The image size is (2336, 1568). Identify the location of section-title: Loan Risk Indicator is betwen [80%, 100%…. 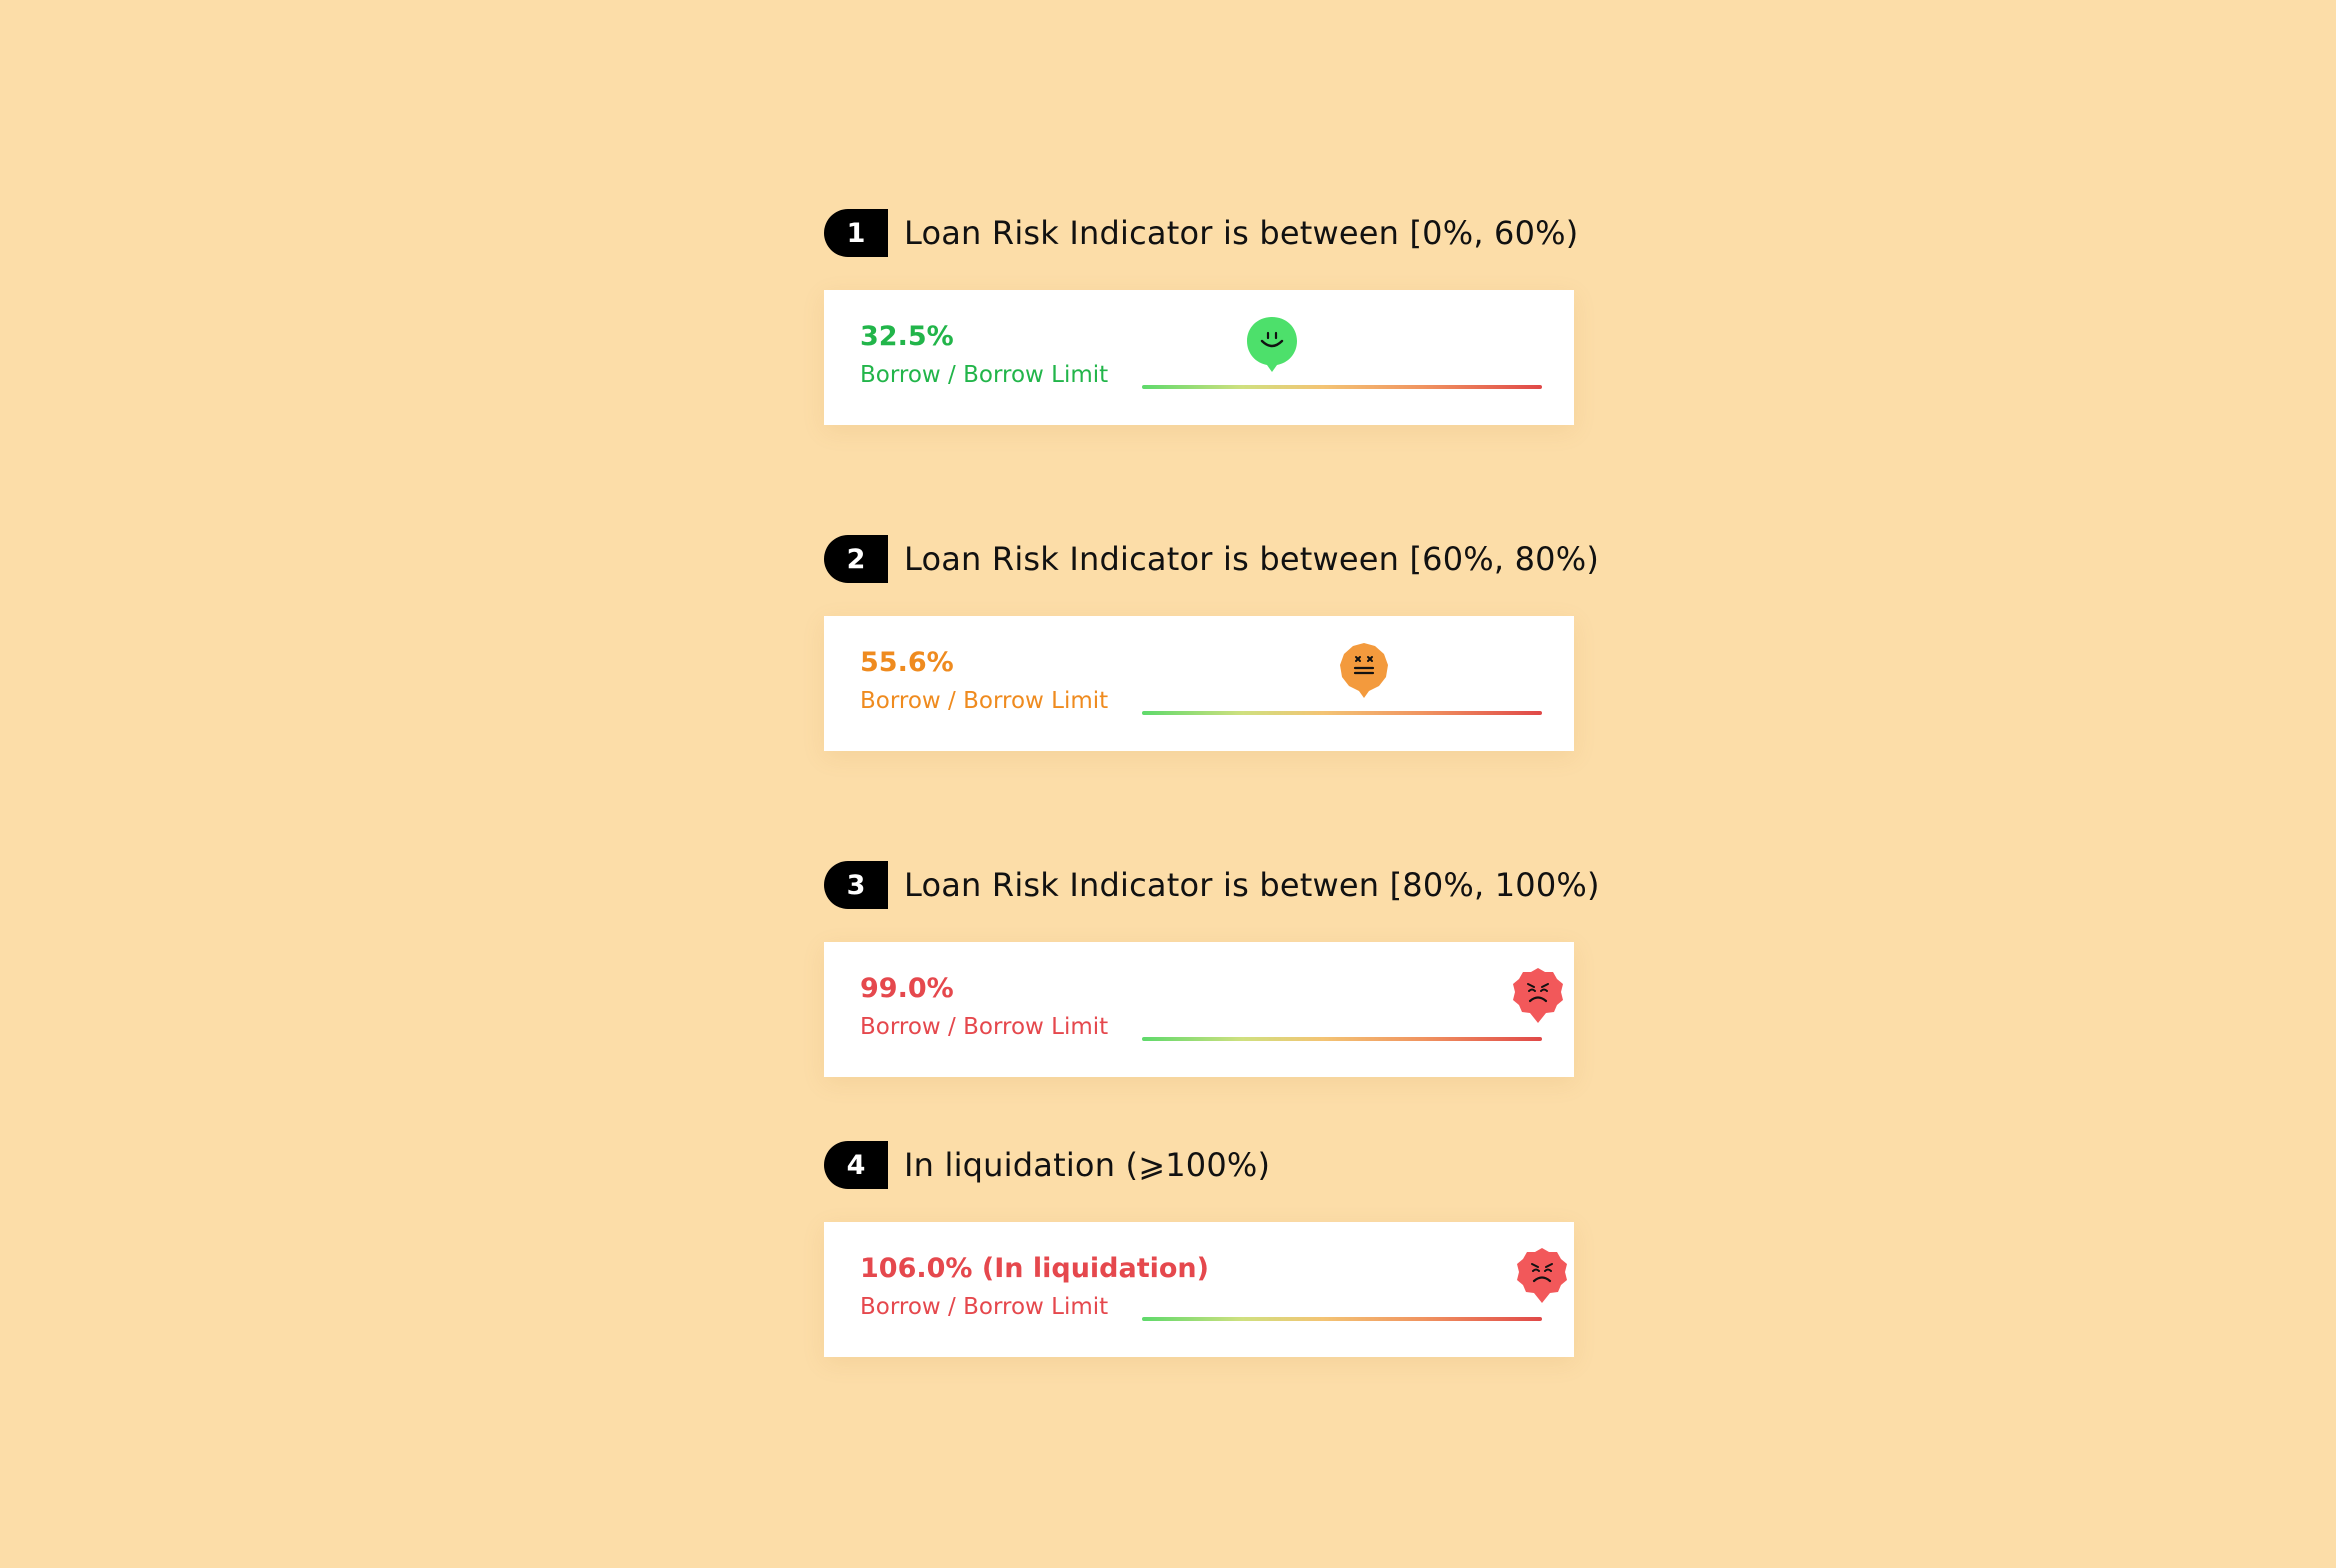
(1252, 885).